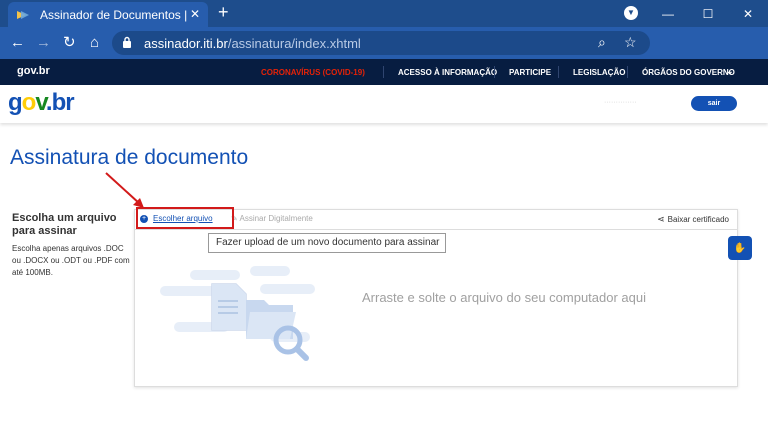 Image resolution: width=768 pixels, height=435 pixels. Describe the element at coordinates (186, 43) in the screenshot. I see `url-domain: assinador.iti.br` at that location.